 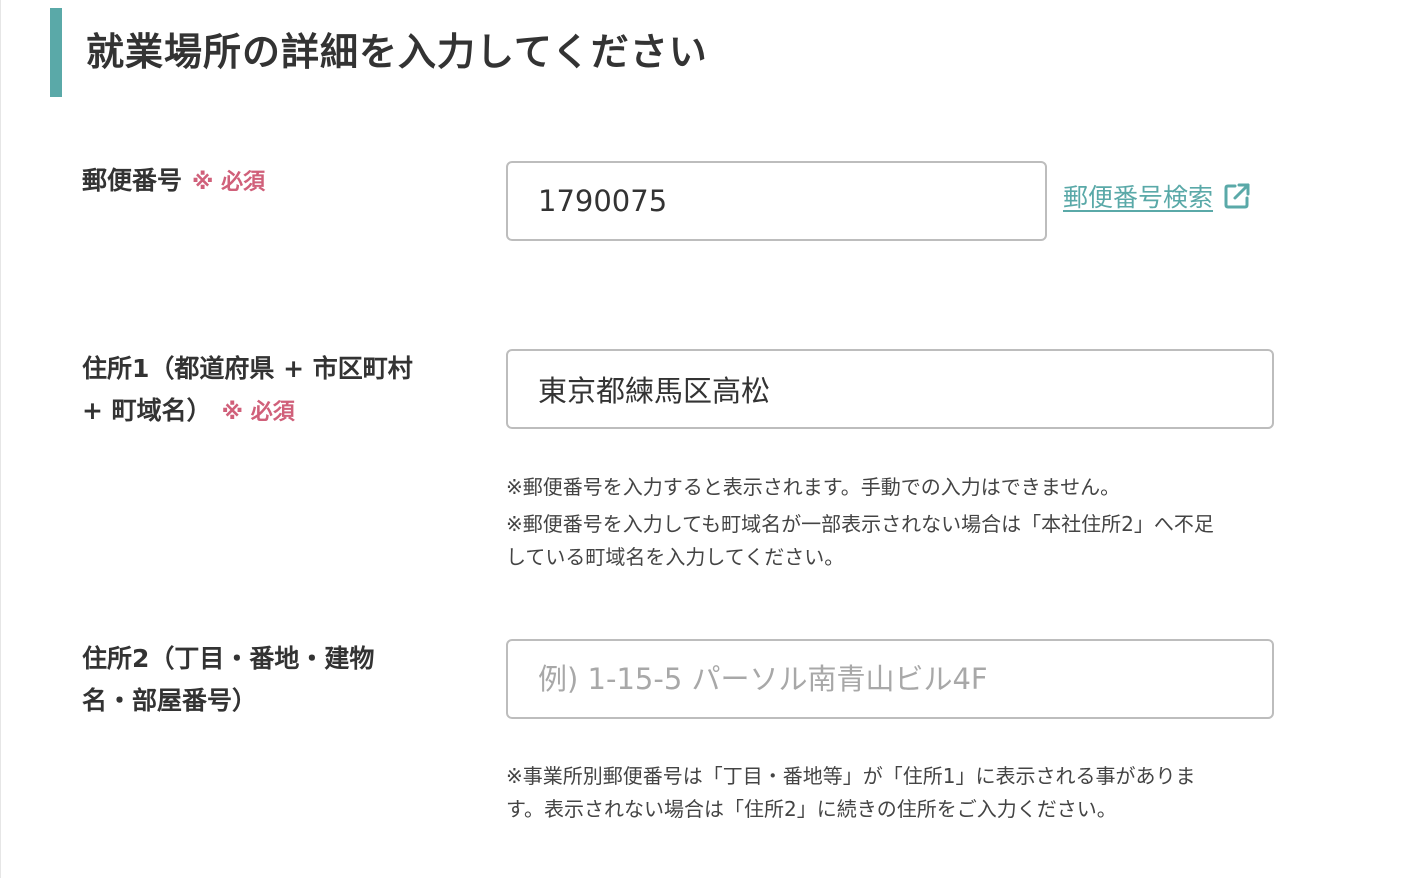 I want to click on postal-code-label: 郵便番号 ※ 必須, so click(x=272, y=182).